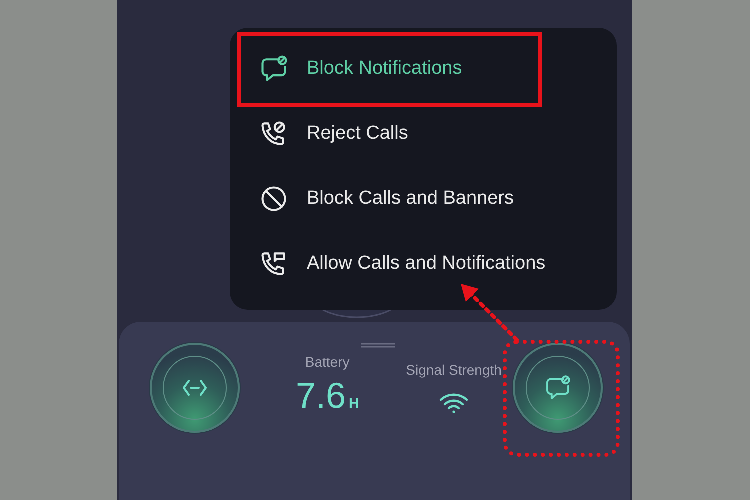 The width and height of the screenshot is (750, 500). What do you see at coordinates (423, 68) in the screenshot?
I see `menu-item: Block Notifications` at bounding box center [423, 68].